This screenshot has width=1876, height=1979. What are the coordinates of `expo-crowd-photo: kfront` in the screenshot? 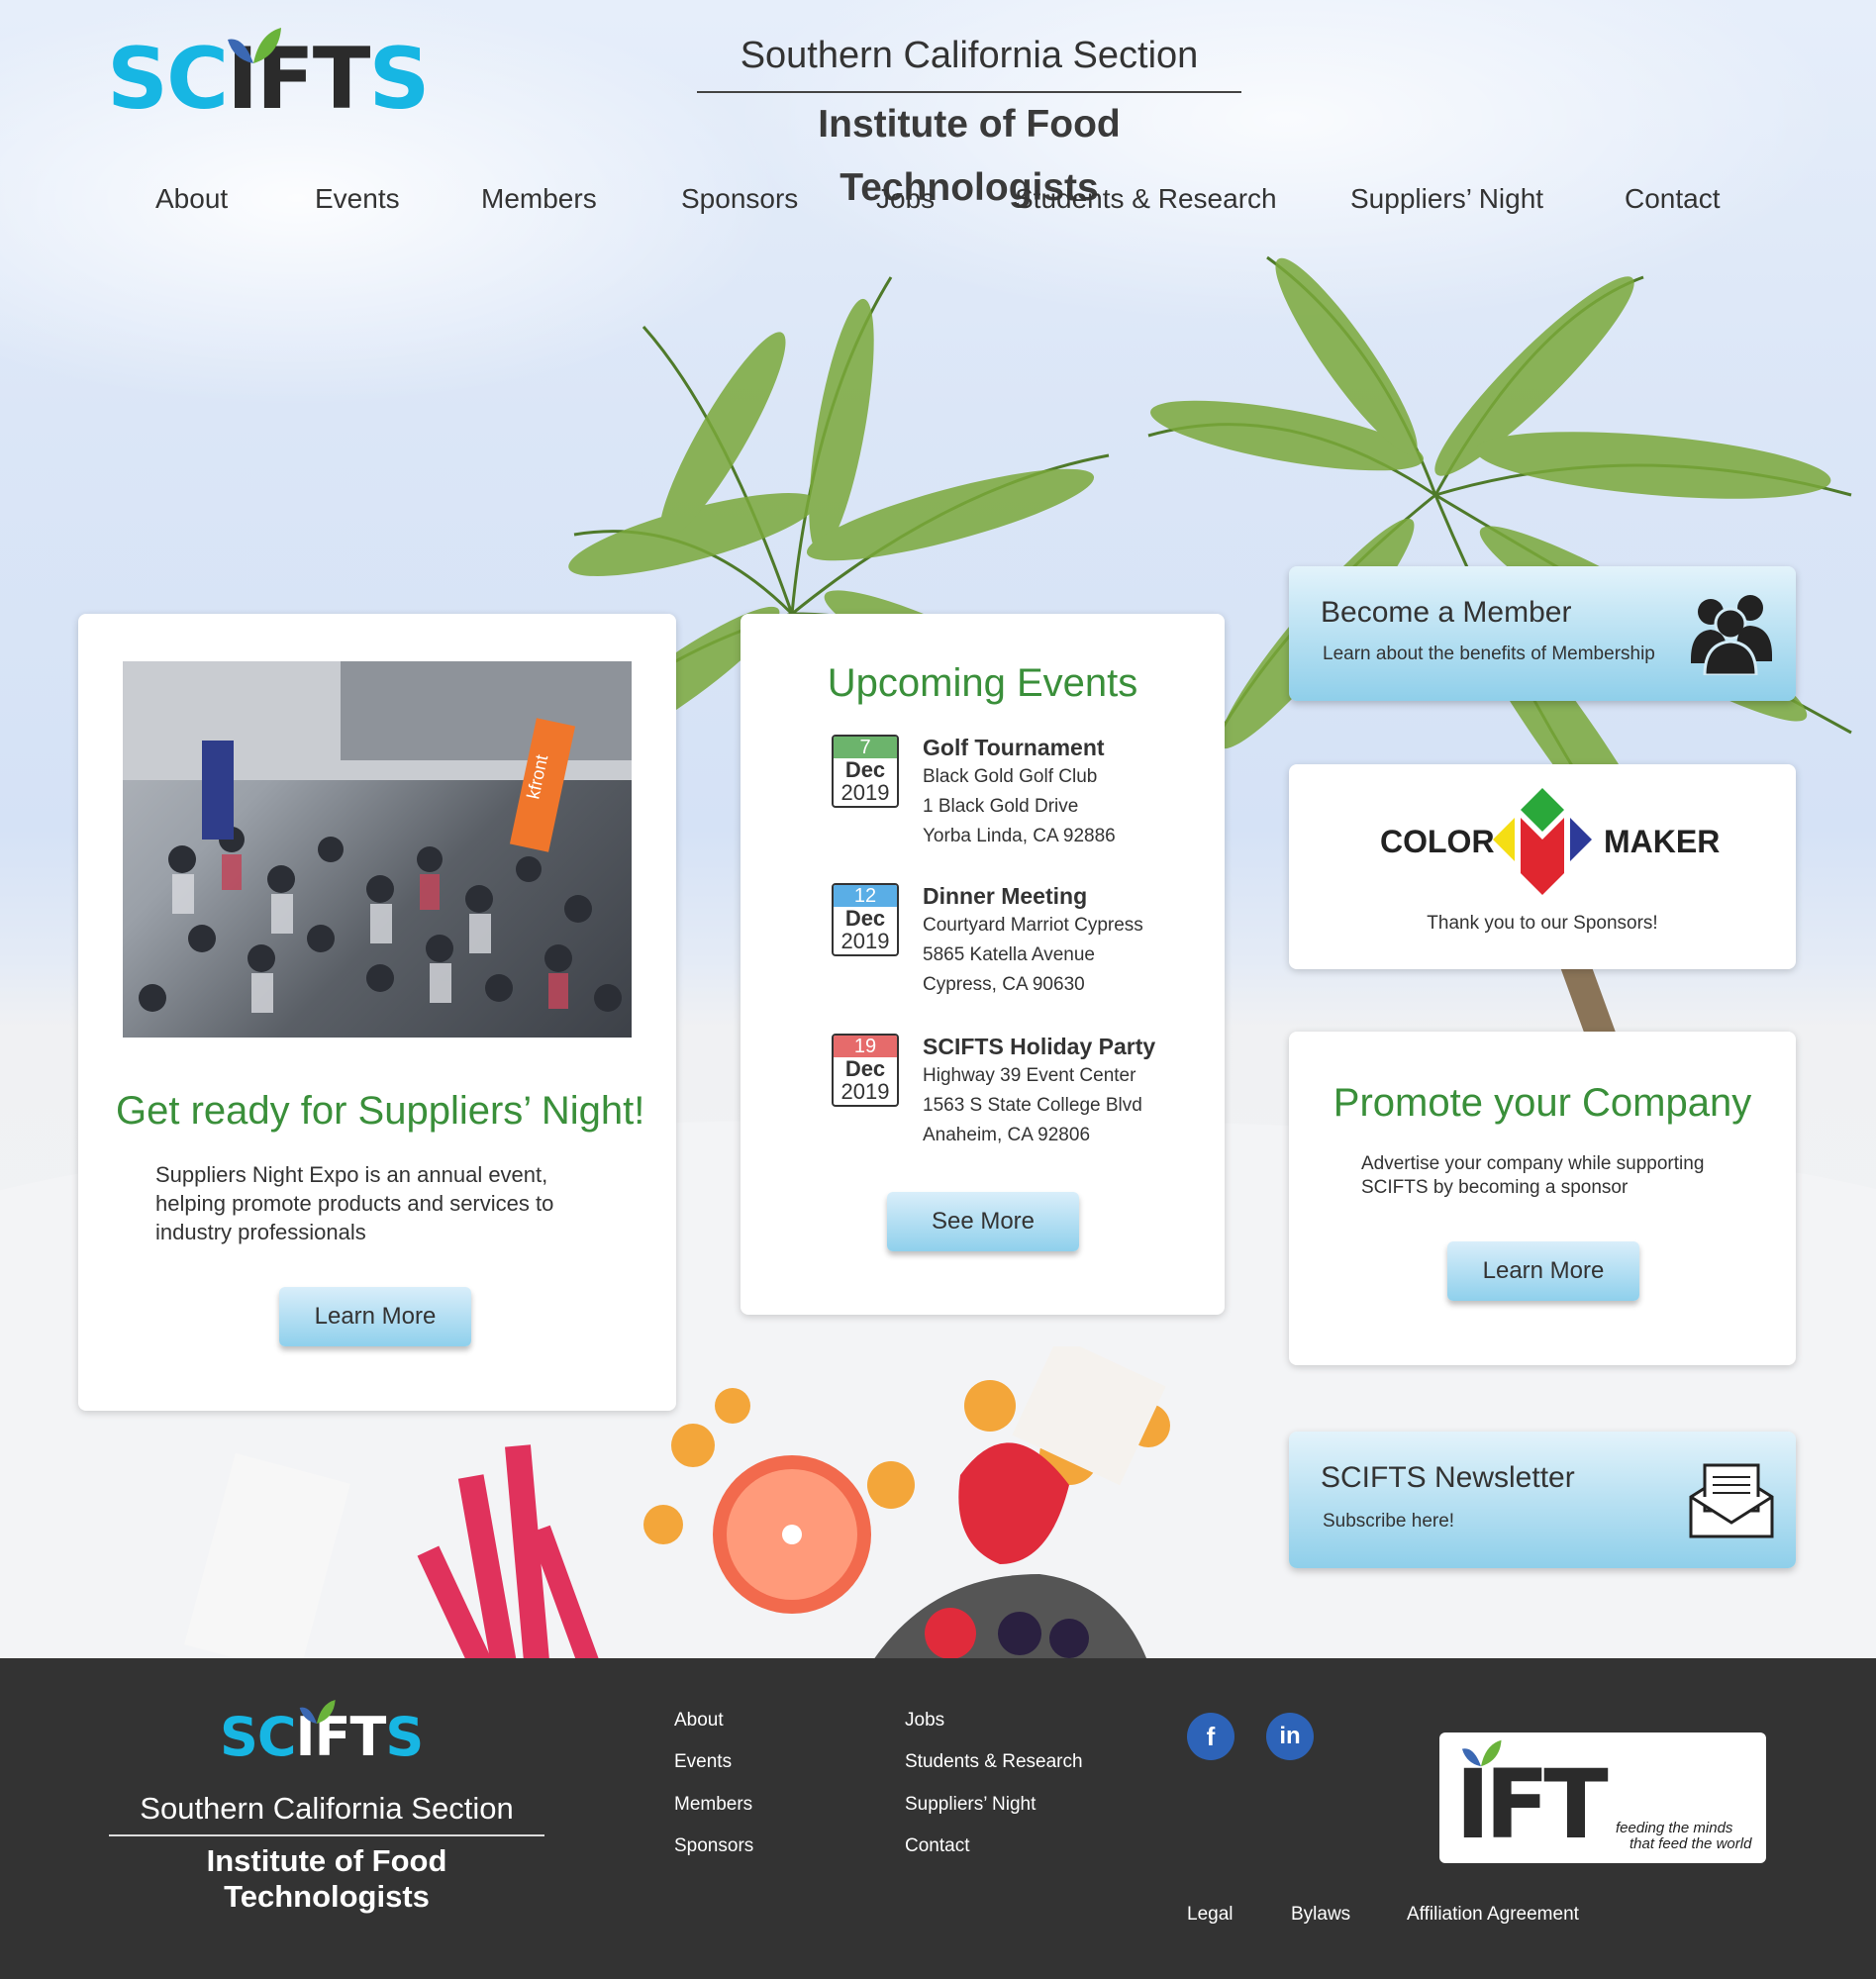 It's located at (377, 849).